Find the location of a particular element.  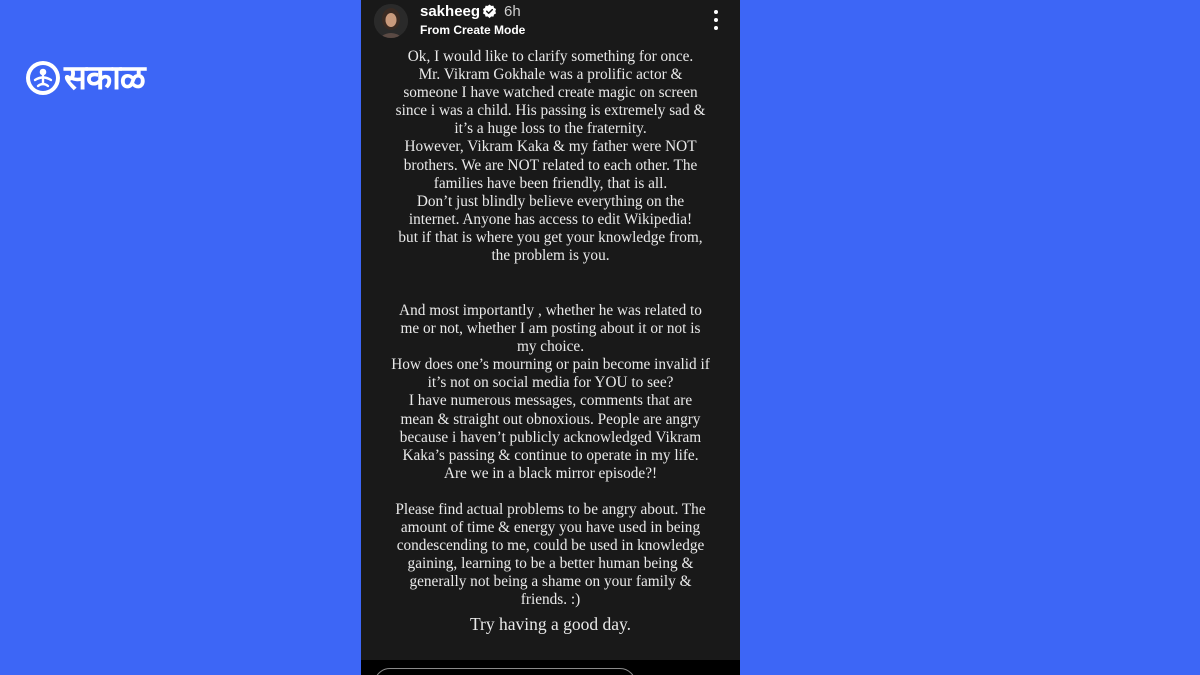

story-subtitle: From Create Mode is located at coordinates (473, 30).